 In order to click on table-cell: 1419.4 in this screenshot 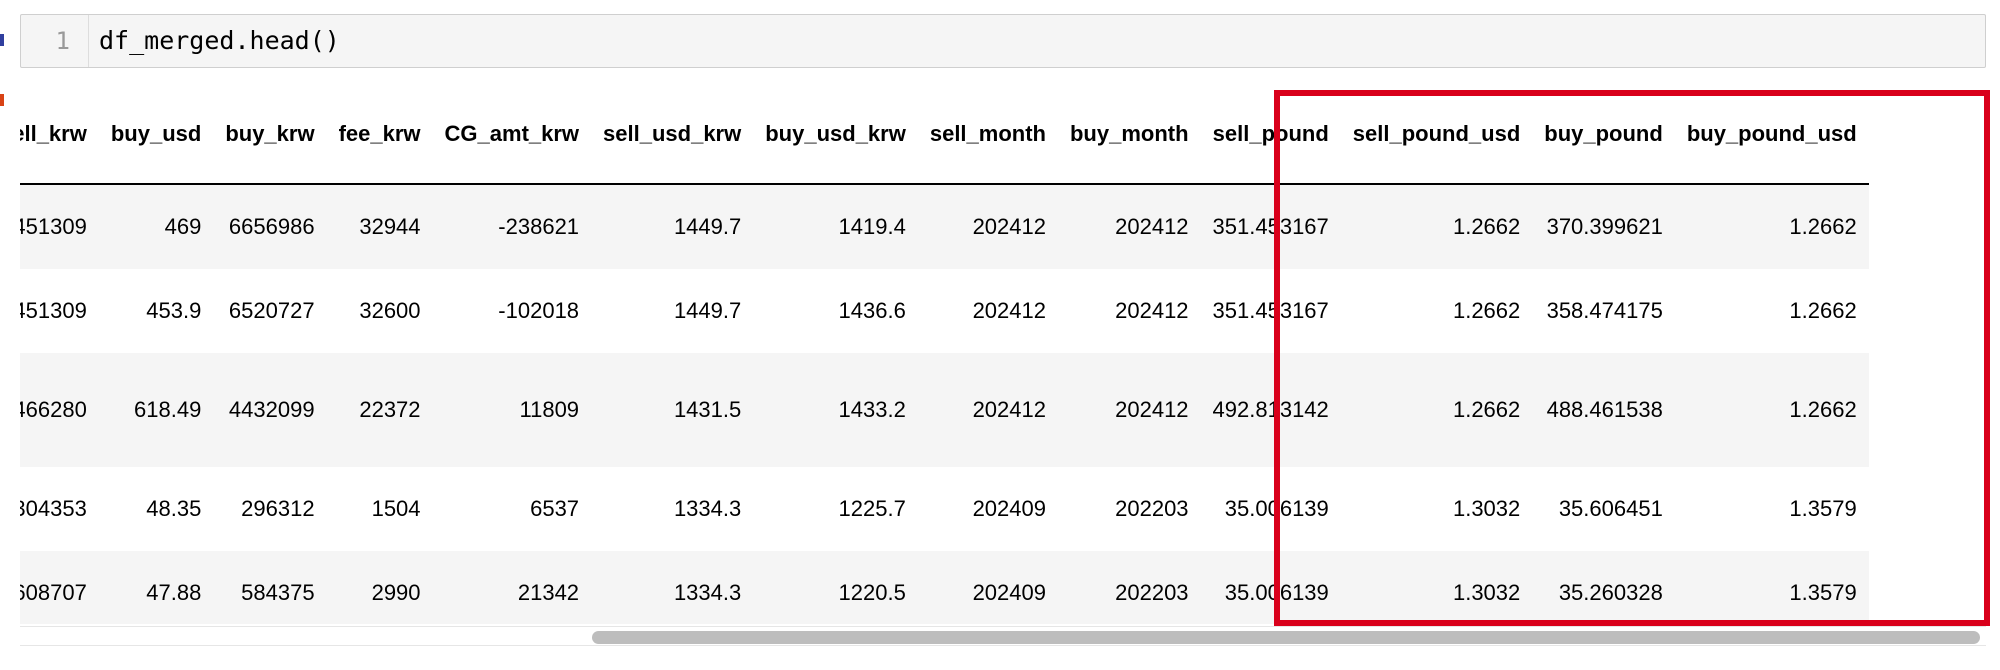, I will do `click(835, 226)`.